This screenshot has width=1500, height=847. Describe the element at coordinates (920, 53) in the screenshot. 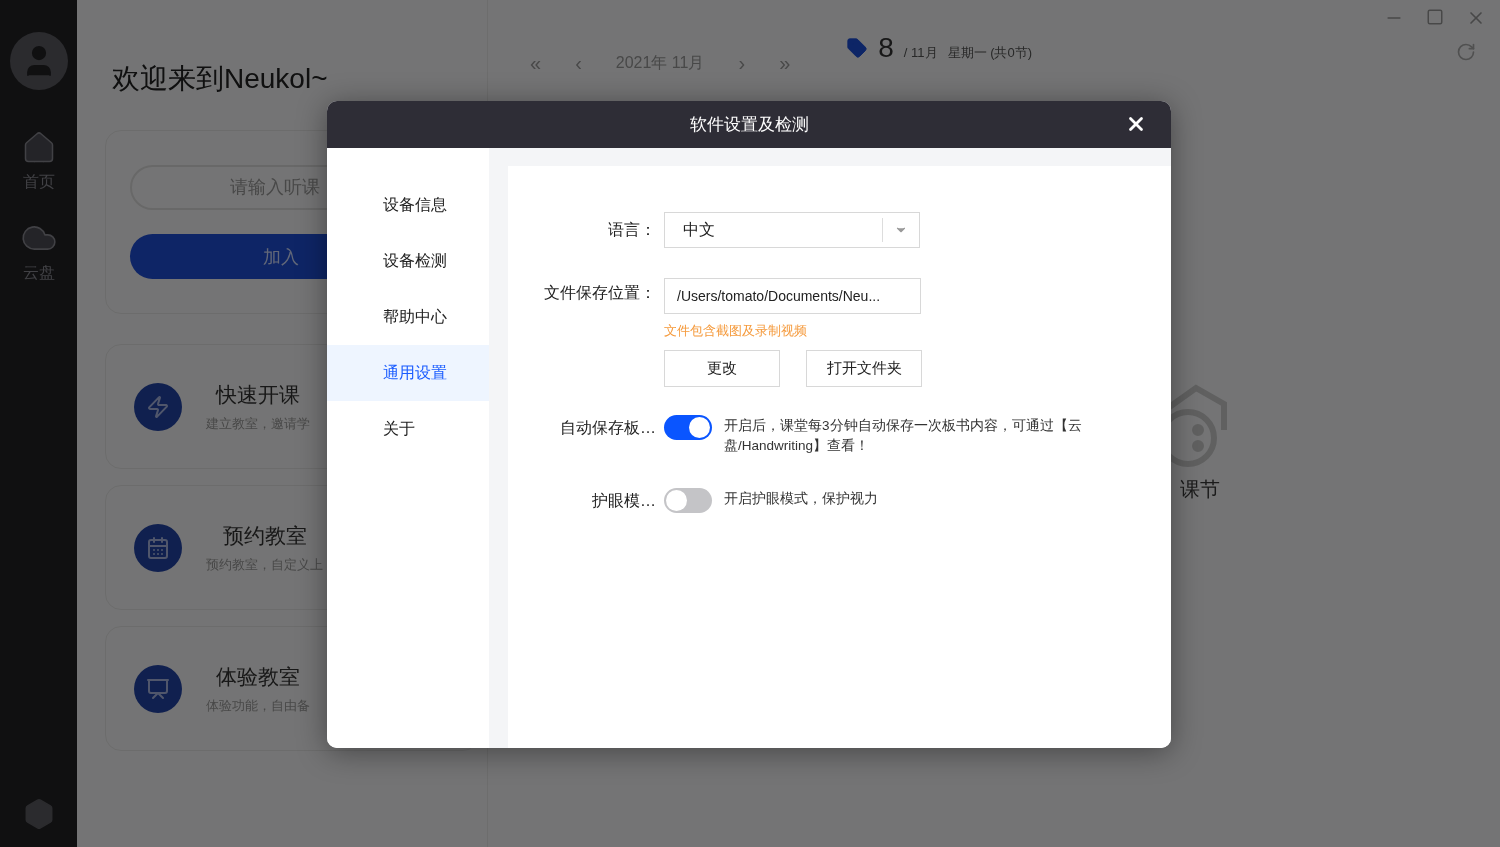

I see `month-text: / 11月` at that location.